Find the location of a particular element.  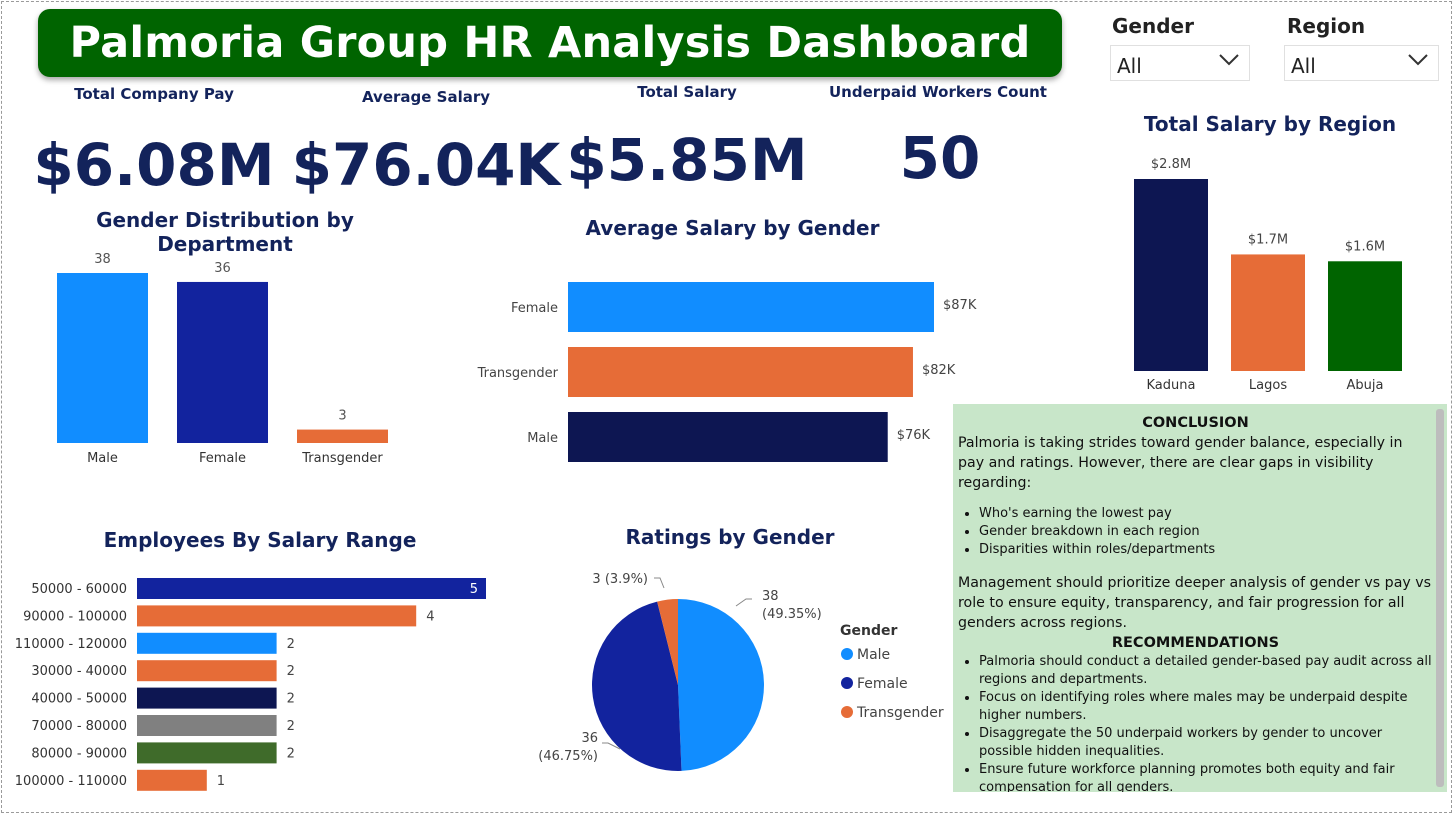

kpi-underpaid-workers-label: Underpaid Workers Count is located at coordinates (938, 92).